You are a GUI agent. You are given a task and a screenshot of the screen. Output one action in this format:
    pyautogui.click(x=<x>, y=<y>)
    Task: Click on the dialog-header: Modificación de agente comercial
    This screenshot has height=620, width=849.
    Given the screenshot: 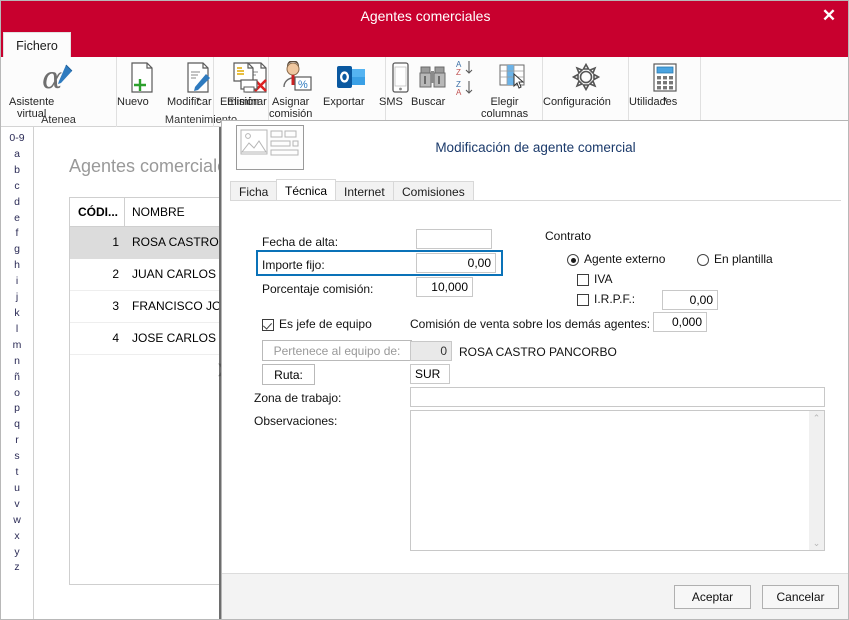 What is the action you would take?
    pyautogui.click(x=535, y=147)
    